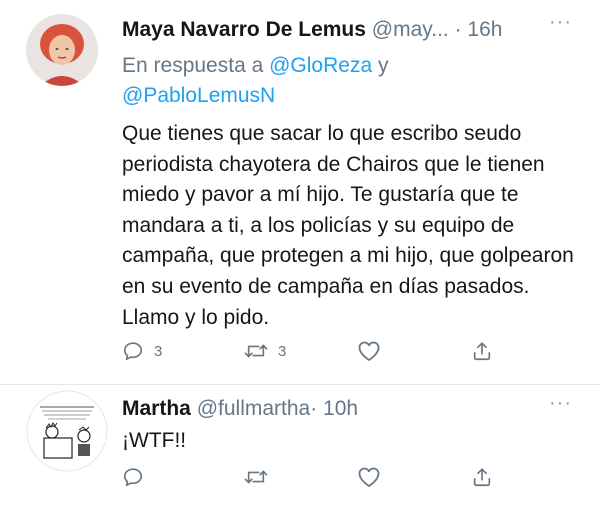  Describe the element at coordinates (193, 65) in the screenshot. I see `reply-prefix: En respuesta a` at that location.